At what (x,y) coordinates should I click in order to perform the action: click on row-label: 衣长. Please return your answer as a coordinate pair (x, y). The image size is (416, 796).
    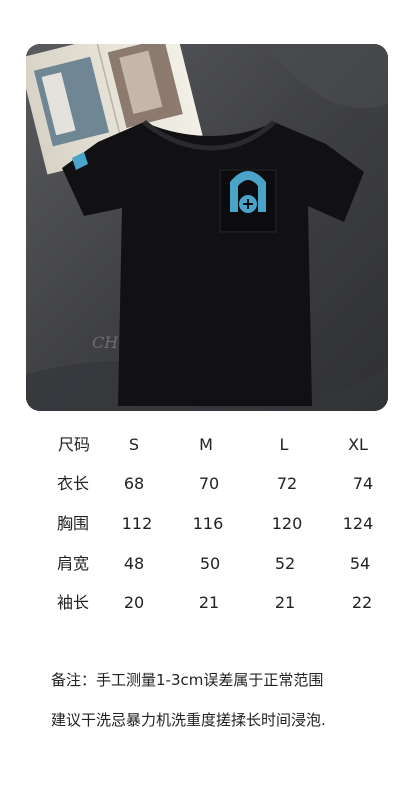
    Looking at the image, I should click on (73, 483).